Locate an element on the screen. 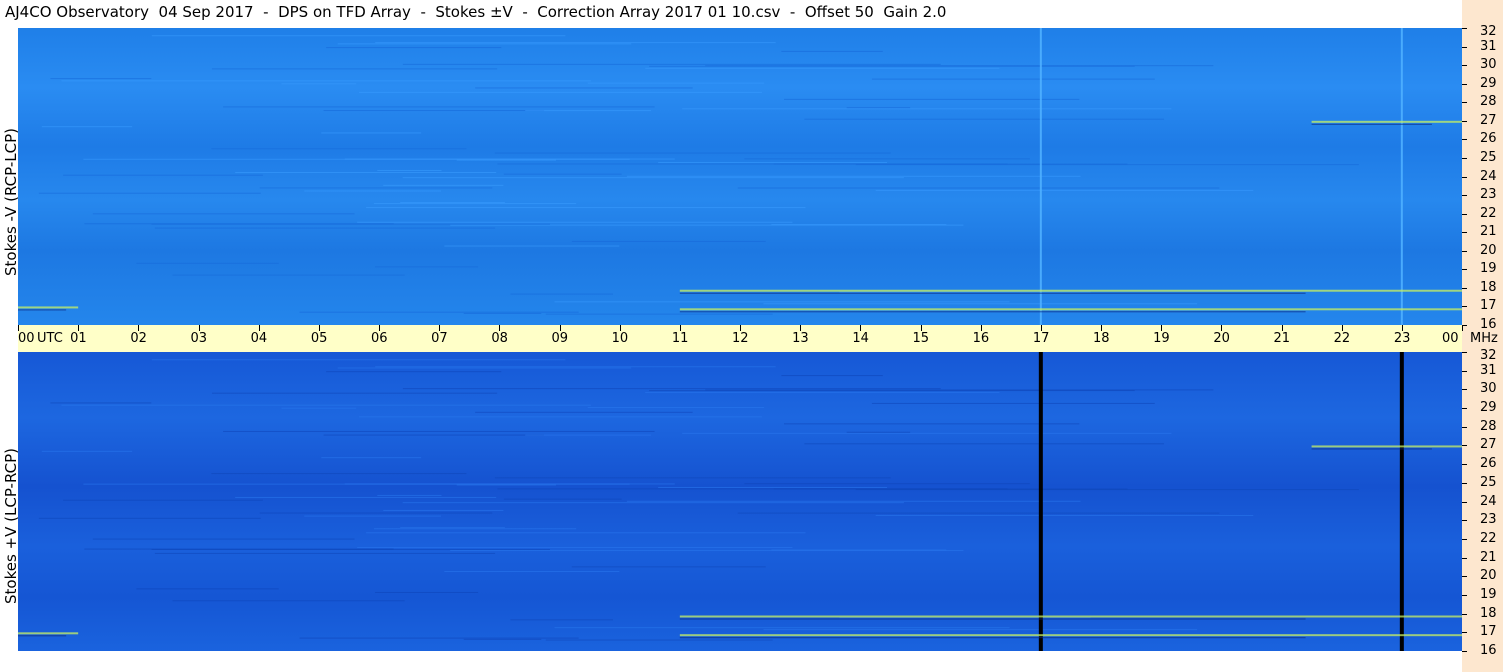 This screenshot has height=672, width=1503. utc-tick-17: 17 is located at coordinates (1041, 338).